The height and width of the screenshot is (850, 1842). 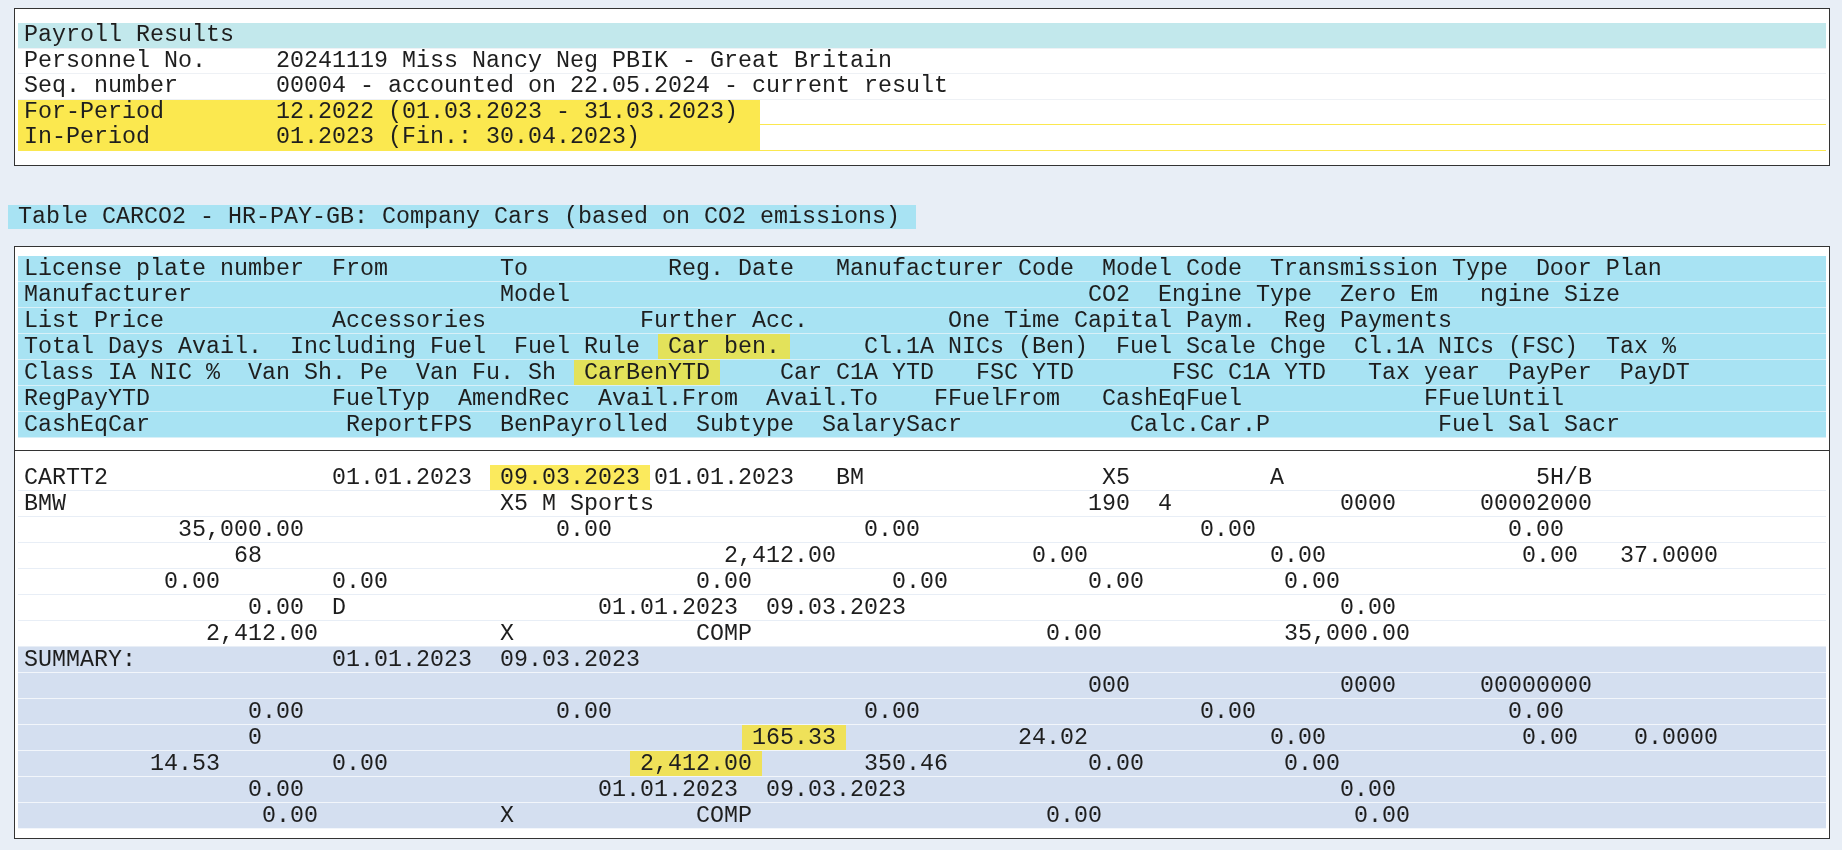 What do you see at coordinates (185, 764) in the screenshot?
I see `summary-cell: 14.53` at bounding box center [185, 764].